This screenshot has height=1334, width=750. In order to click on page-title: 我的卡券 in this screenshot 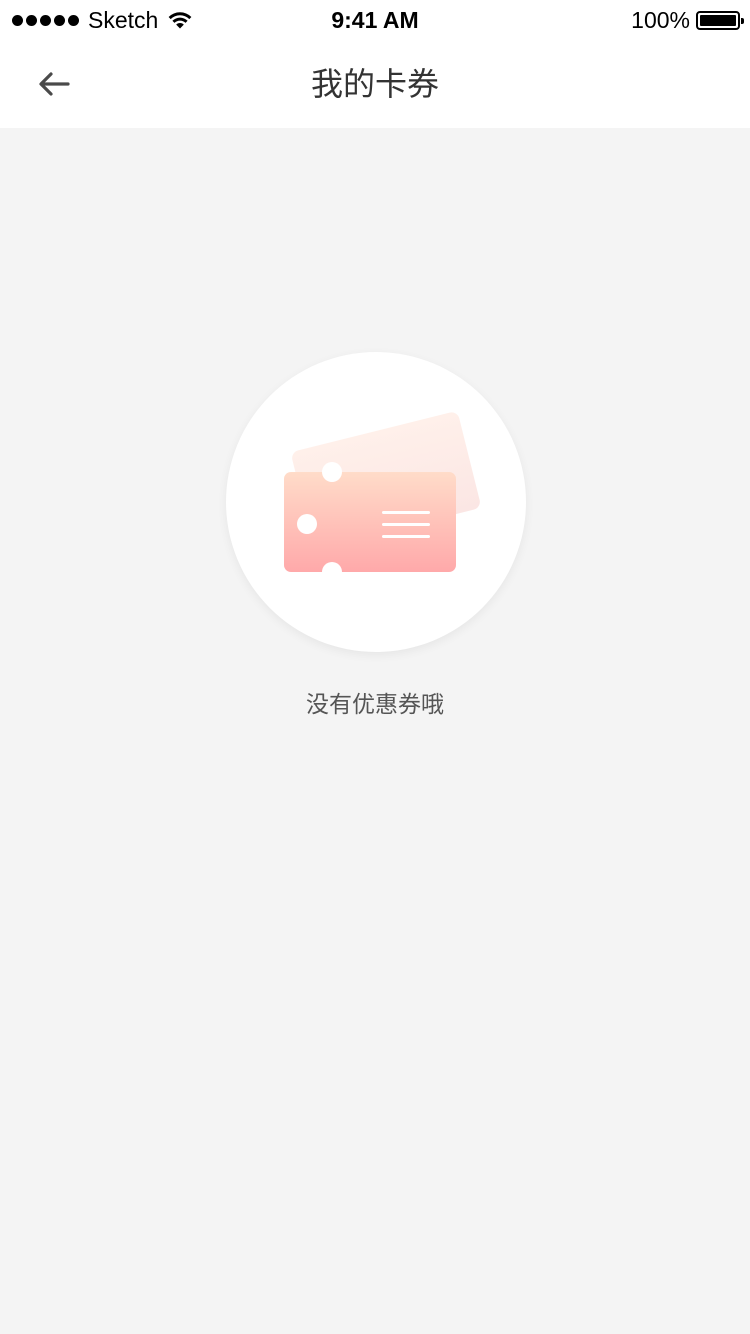, I will do `click(374, 84)`.